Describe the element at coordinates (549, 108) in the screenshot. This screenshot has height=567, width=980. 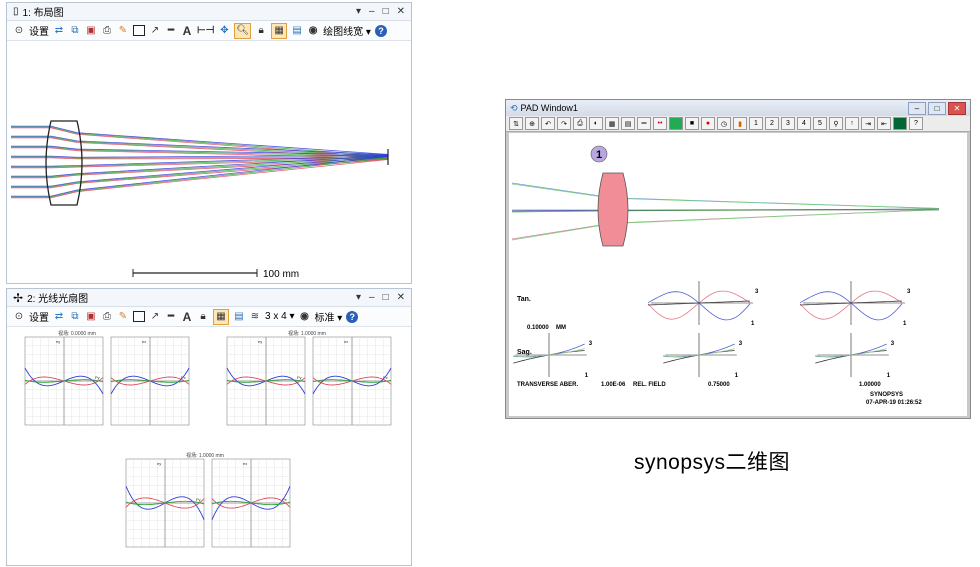
I see `pad-window-title: PAD Window1` at that location.